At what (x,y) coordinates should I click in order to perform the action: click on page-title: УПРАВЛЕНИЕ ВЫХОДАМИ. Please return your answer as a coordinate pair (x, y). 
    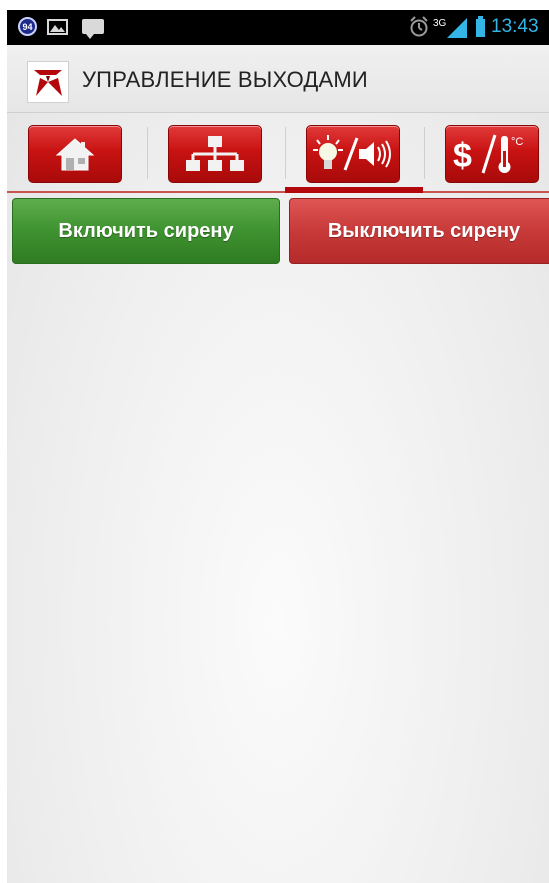
    Looking at the image, I should click on (225, 79).